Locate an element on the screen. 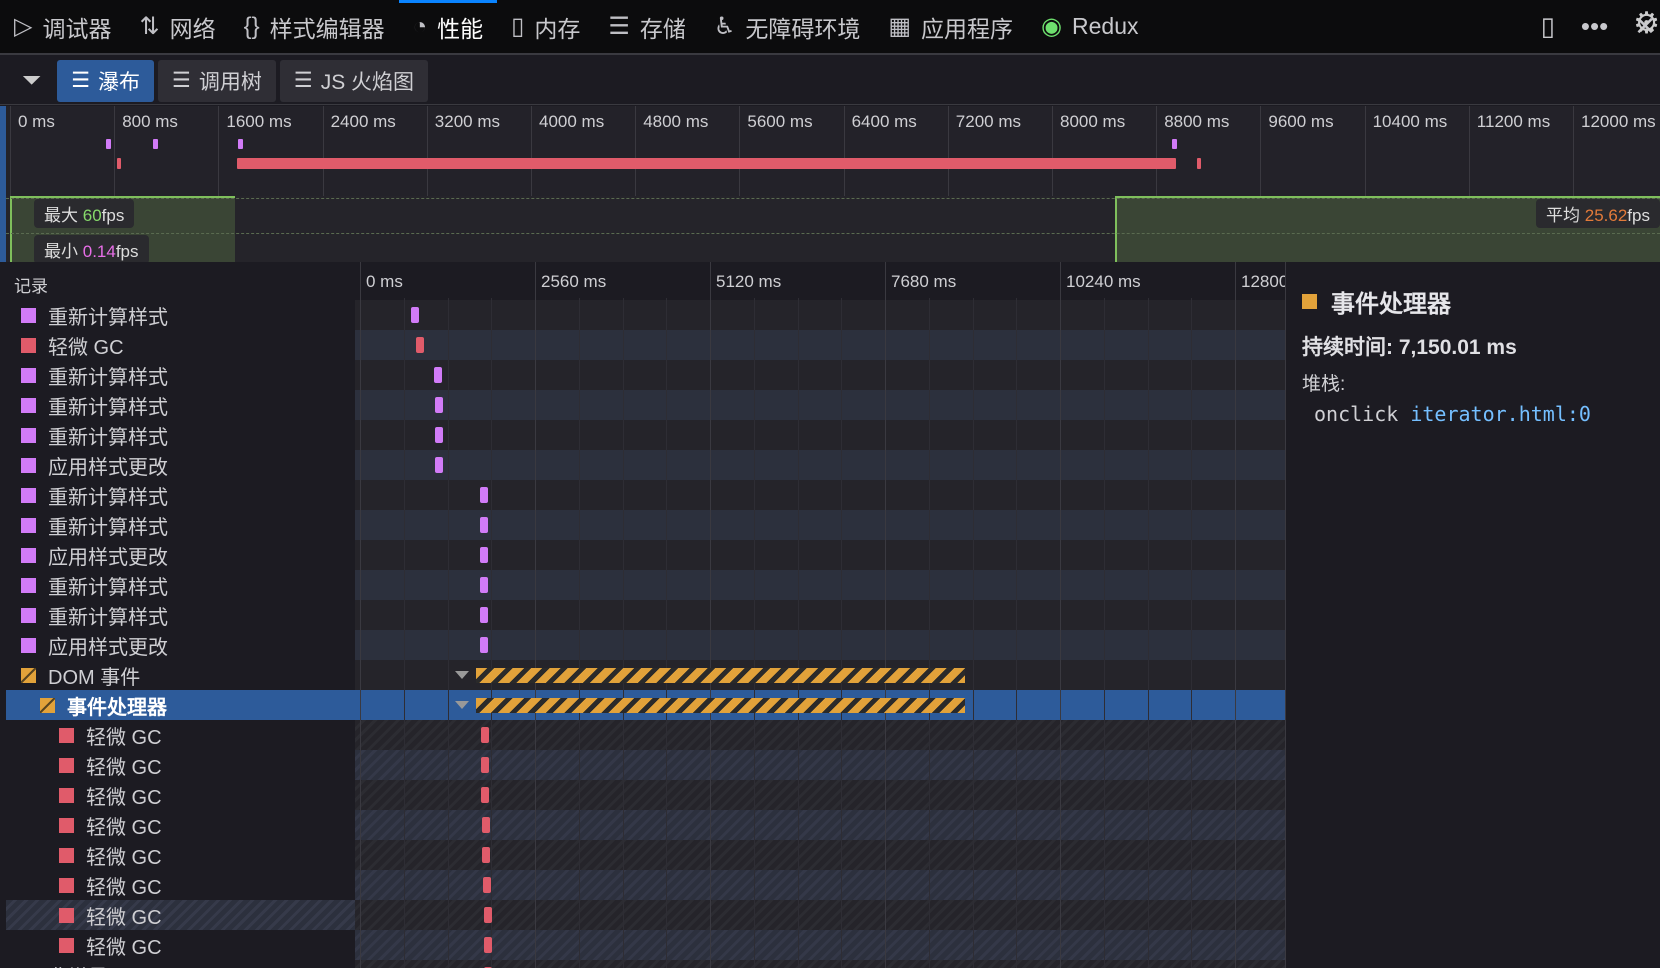 Image resolution: width=1660 pixels, height=968 pixels. tab-7: ▦ 应用程序 is located at coordinates (950, 26).